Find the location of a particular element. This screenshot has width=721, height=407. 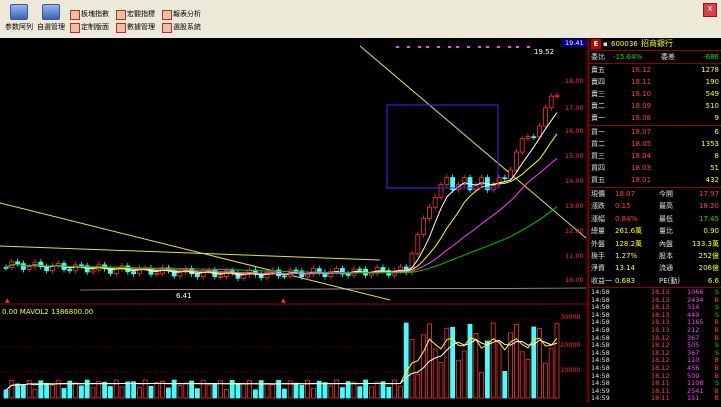

stat-row: 外盤 128.2萬 內盤 133.3萬 is located at coordinates (655, 244).